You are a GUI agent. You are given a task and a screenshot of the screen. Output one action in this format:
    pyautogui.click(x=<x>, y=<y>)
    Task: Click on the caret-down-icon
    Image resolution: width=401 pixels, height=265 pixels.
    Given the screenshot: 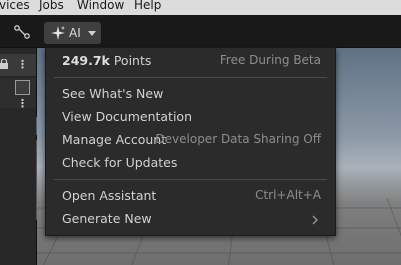 What is the action you would take?
    pyautogui.click(x=91, y=33)
    